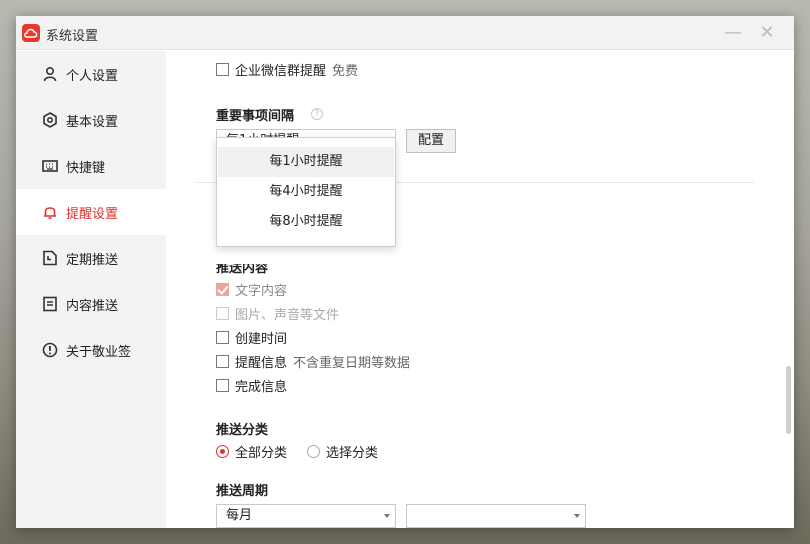  I want to click on close-button: ✕, so click(767, 33).